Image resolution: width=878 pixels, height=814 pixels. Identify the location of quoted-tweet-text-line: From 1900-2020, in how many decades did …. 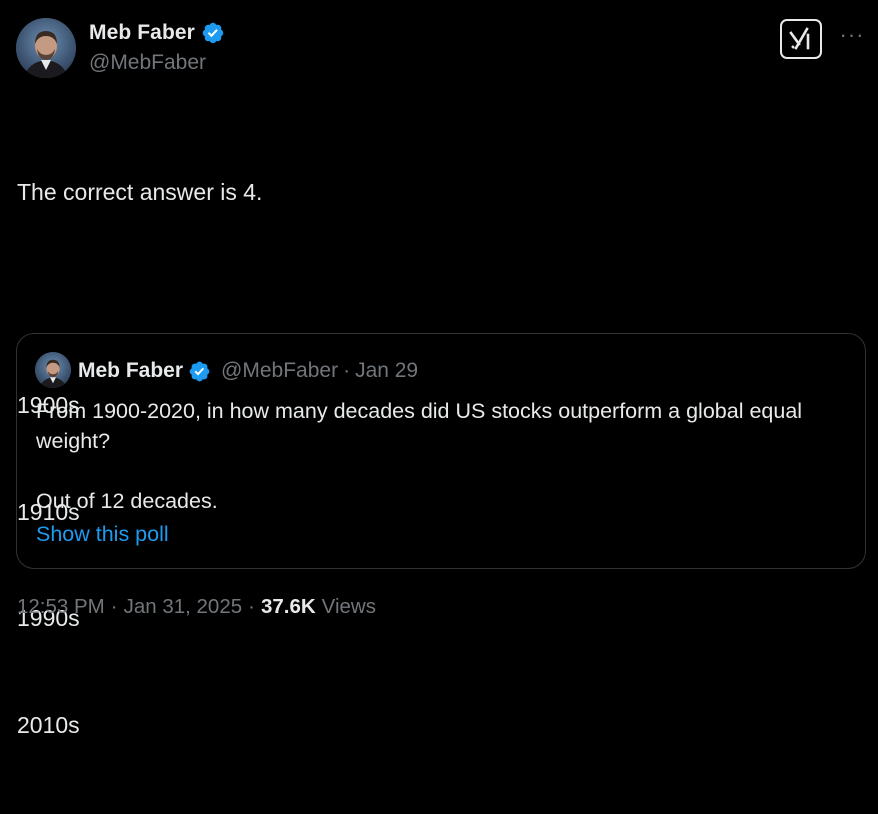
(419, 426).